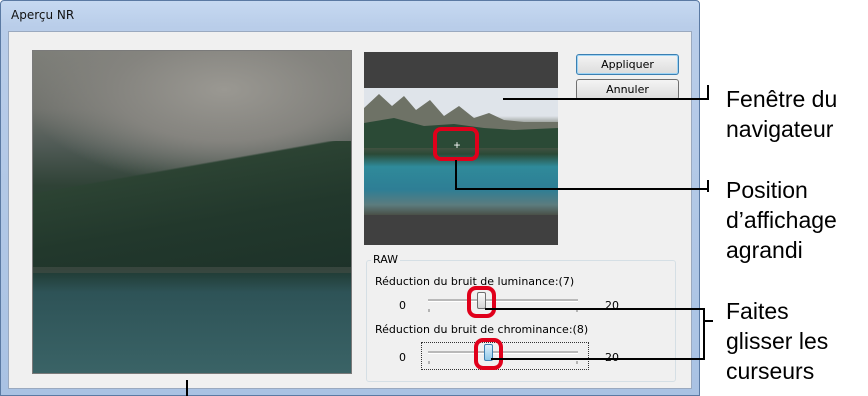 Image resolution: width=868 pixels, height=396 pixels. Describe the element at coordinates (777, 341) in the screenshot. I see `callout-sliders-2: glisser les` at that location.